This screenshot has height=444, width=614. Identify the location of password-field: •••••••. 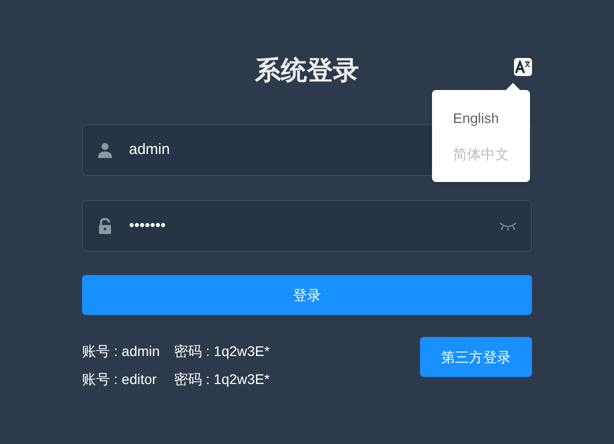
(307, 226).